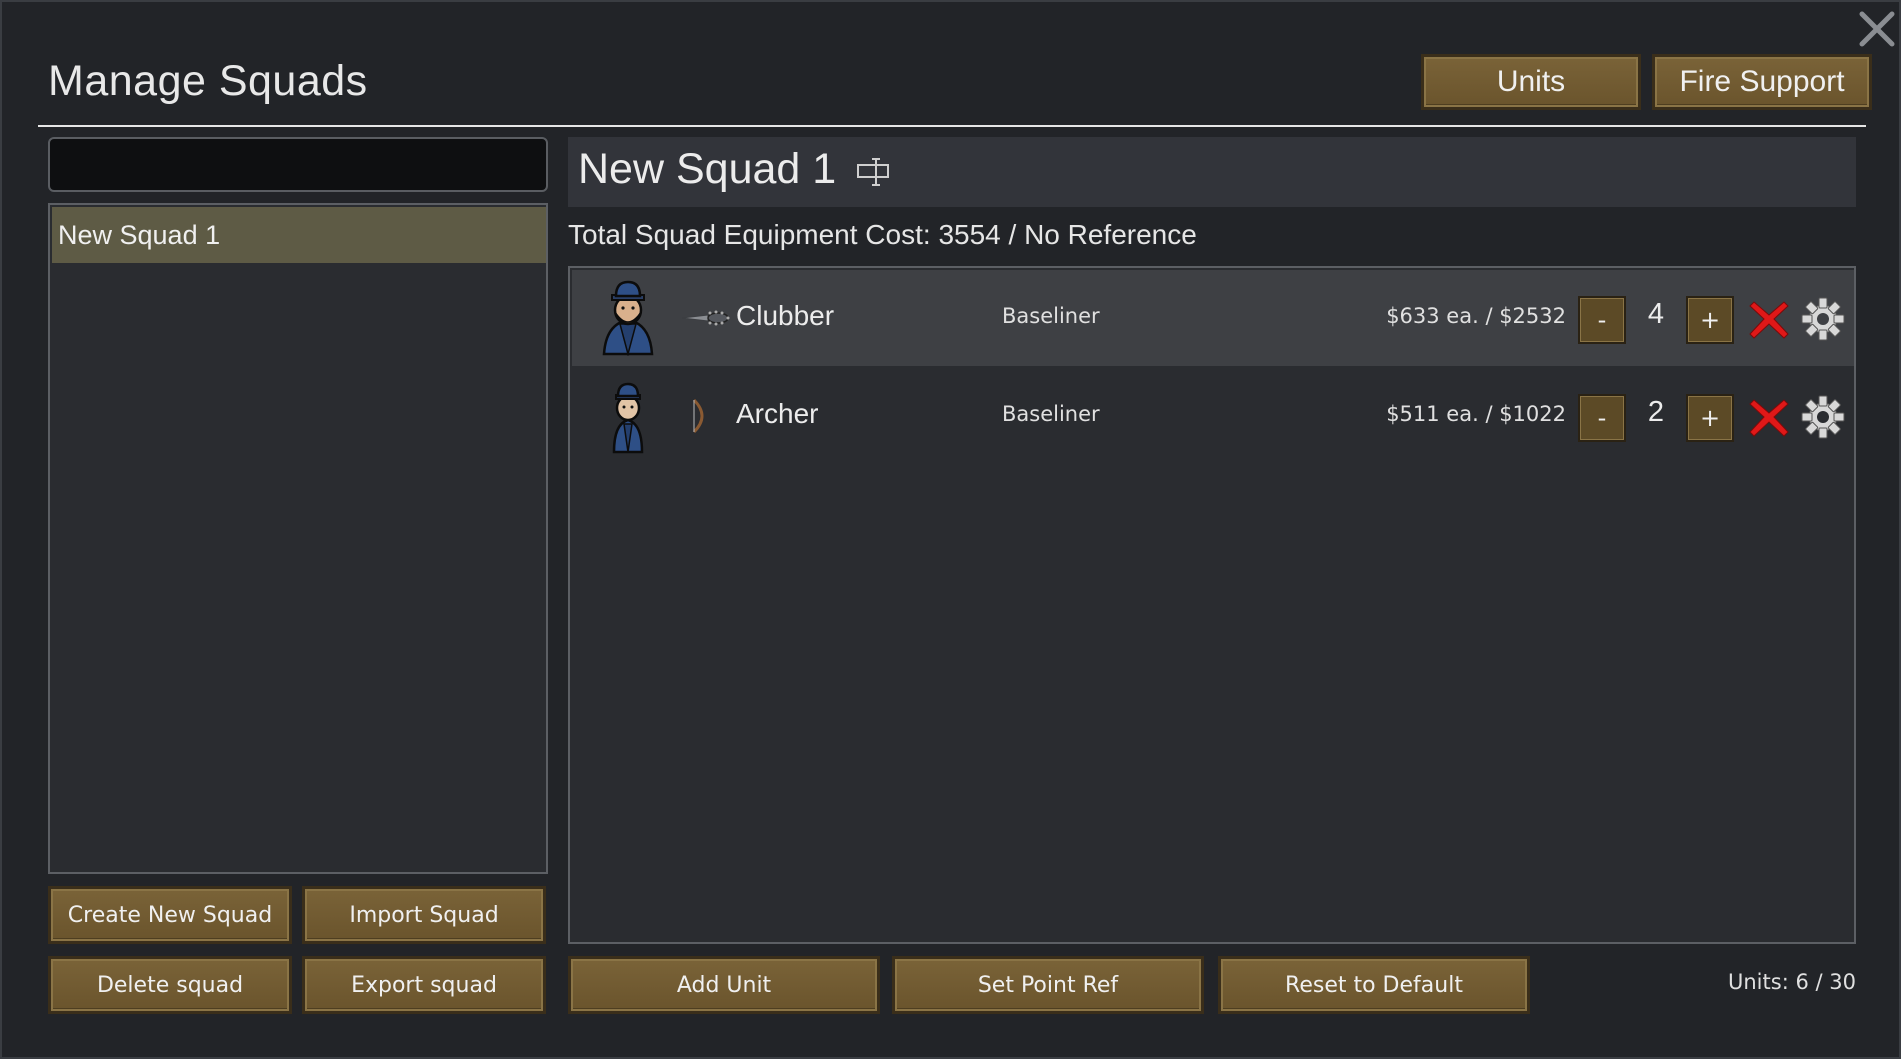  What do you see at coordinates (1476, 414) in the screenshot?
I see `unit-cost: $511 ea. / $1022` at bounding box center [1476, 414].